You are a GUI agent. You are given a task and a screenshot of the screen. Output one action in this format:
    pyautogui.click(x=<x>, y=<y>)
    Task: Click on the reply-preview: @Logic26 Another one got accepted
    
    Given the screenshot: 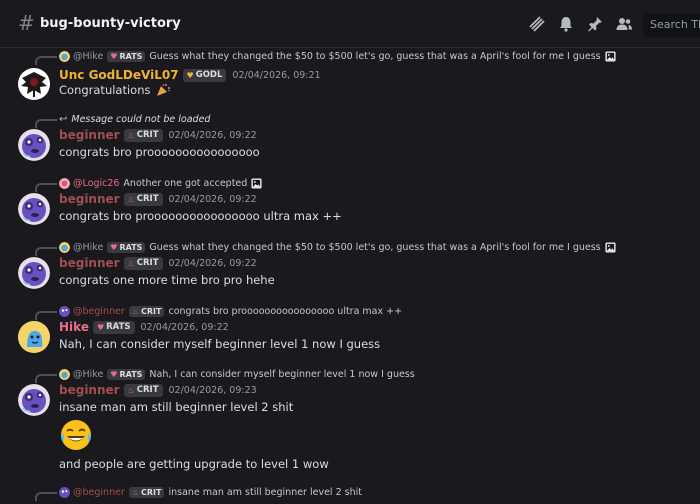 What is the action you would take?
    pyautogui.click(x=160, y=183)
    